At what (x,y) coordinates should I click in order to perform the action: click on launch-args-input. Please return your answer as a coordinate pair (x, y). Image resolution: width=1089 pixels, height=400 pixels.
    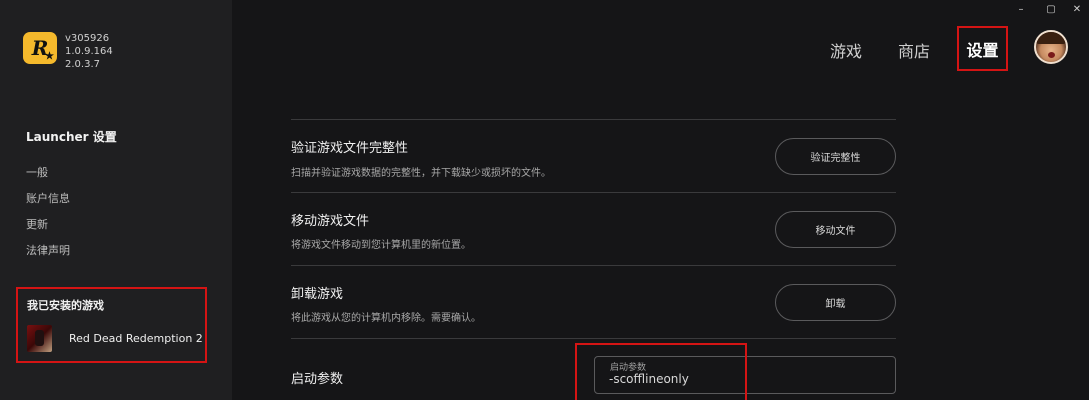
    Looking at the image, I should click on (744, 379).